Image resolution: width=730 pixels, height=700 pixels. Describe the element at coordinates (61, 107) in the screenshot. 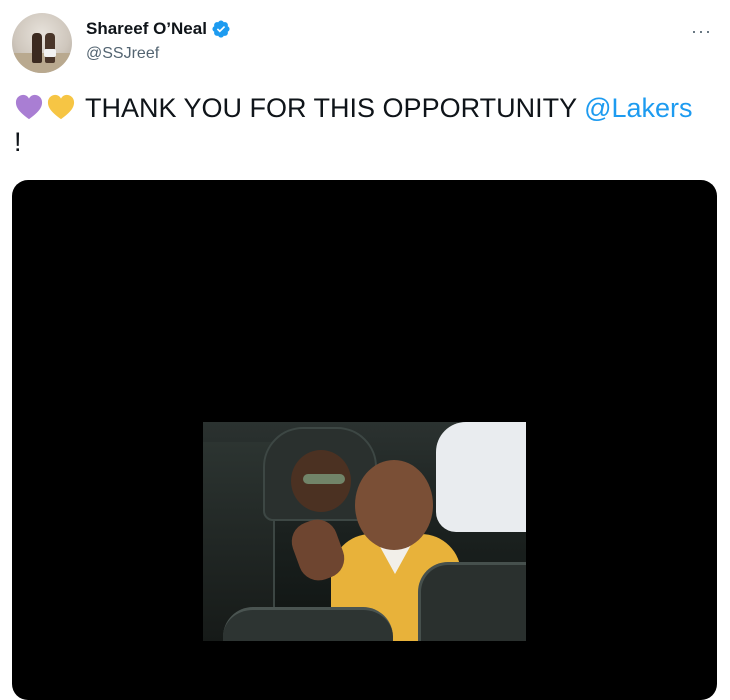

I see `yellow-heart-icon` at that location.